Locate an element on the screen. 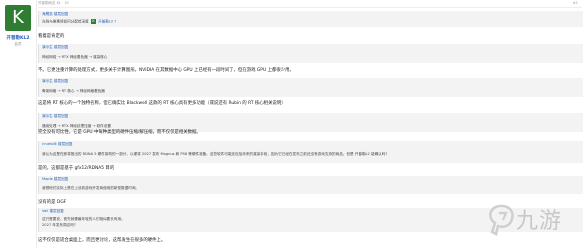 The image size is (584, 248). quote-line: 通用处理 → RTX 神经纹理压缩 → 软件设置 is located at coordinates (76, 126).